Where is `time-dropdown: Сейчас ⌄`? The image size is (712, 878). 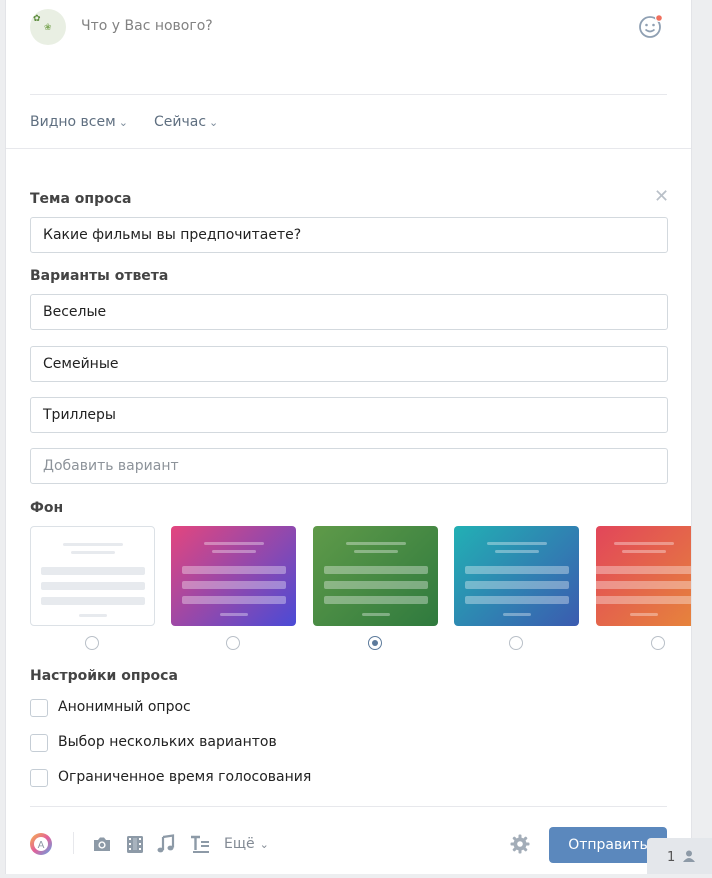 time-dropdown: Сейчас ⌄ is located at coordinates (186, 122).